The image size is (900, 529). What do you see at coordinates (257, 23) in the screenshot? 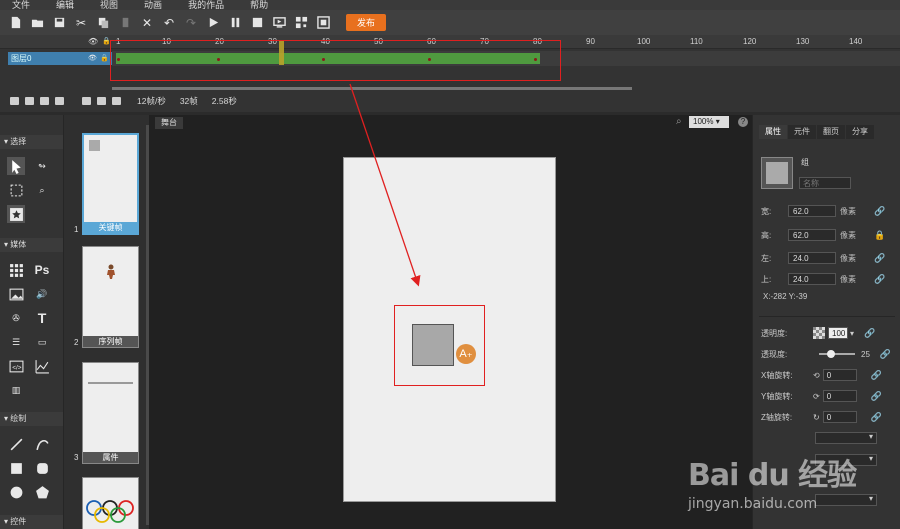
I see `stop-icon` at bounding box center [257, 23].